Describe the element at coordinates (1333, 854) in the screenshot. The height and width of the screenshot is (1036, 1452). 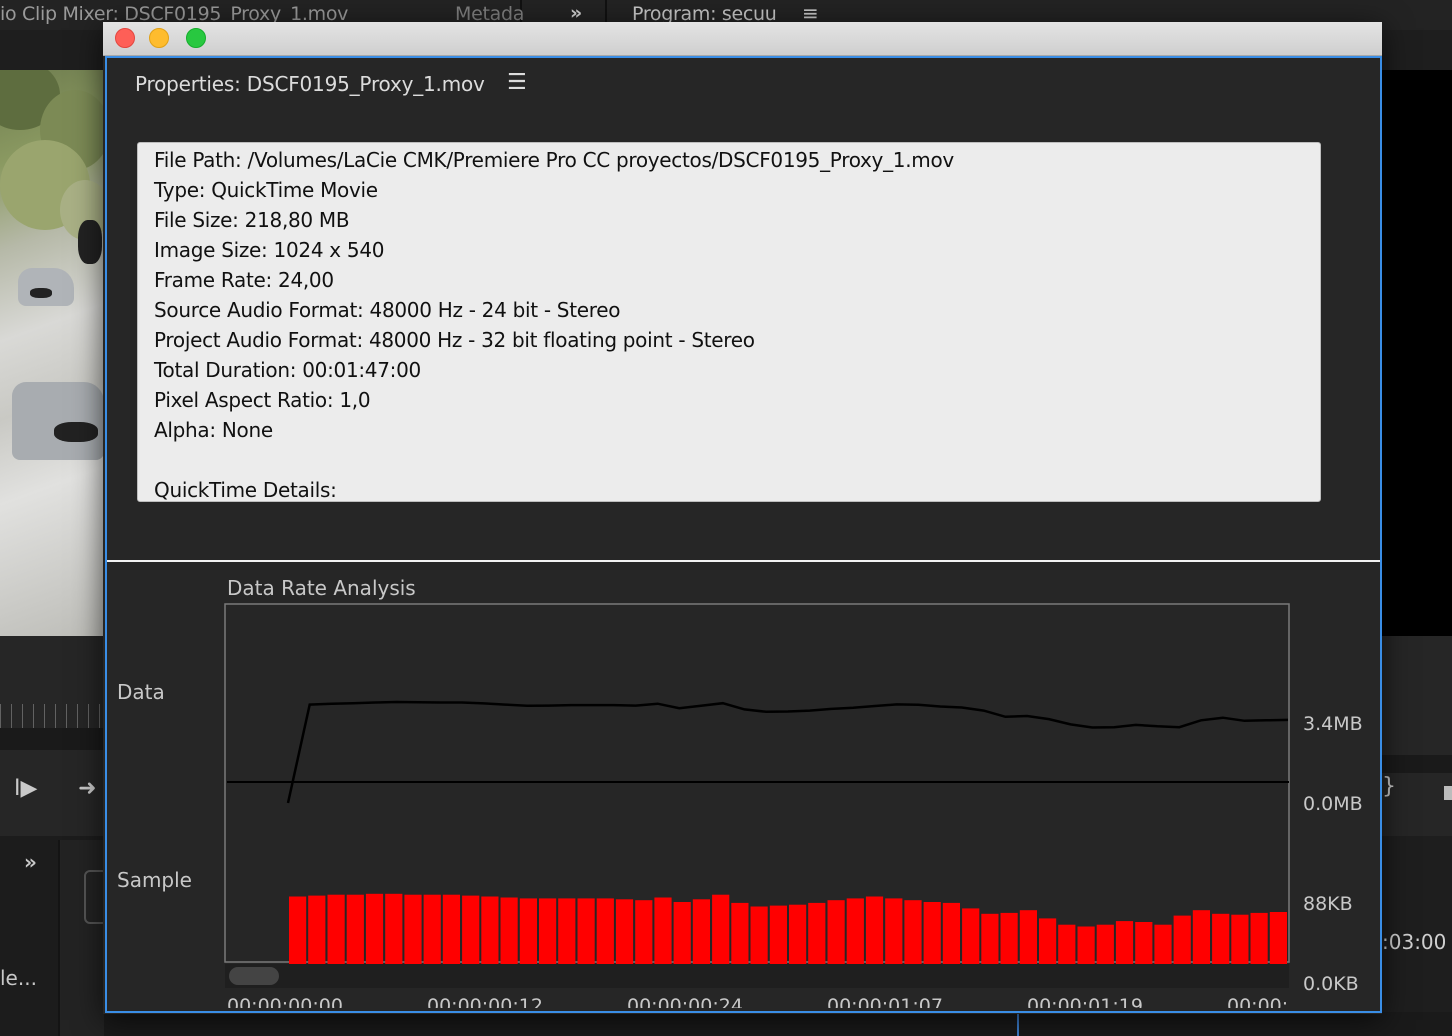
I see `y-axis-labels: 3.4MB 0.0MB 88KB 0.0KB` at that location.